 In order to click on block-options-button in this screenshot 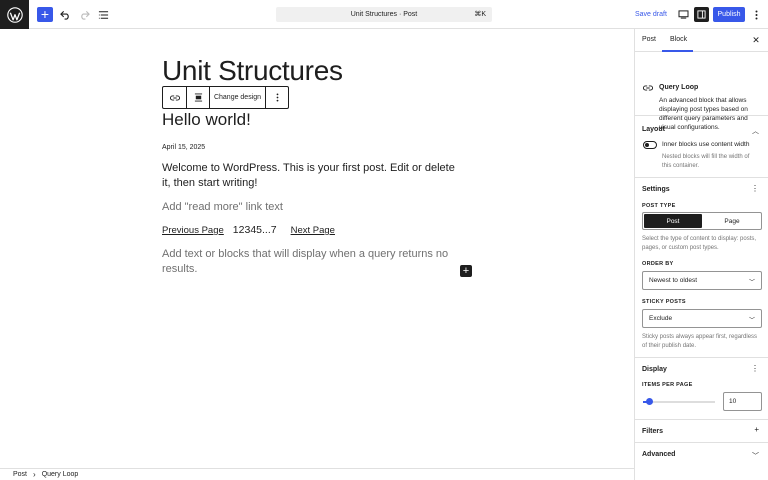, I will do `click(277, 97)`.